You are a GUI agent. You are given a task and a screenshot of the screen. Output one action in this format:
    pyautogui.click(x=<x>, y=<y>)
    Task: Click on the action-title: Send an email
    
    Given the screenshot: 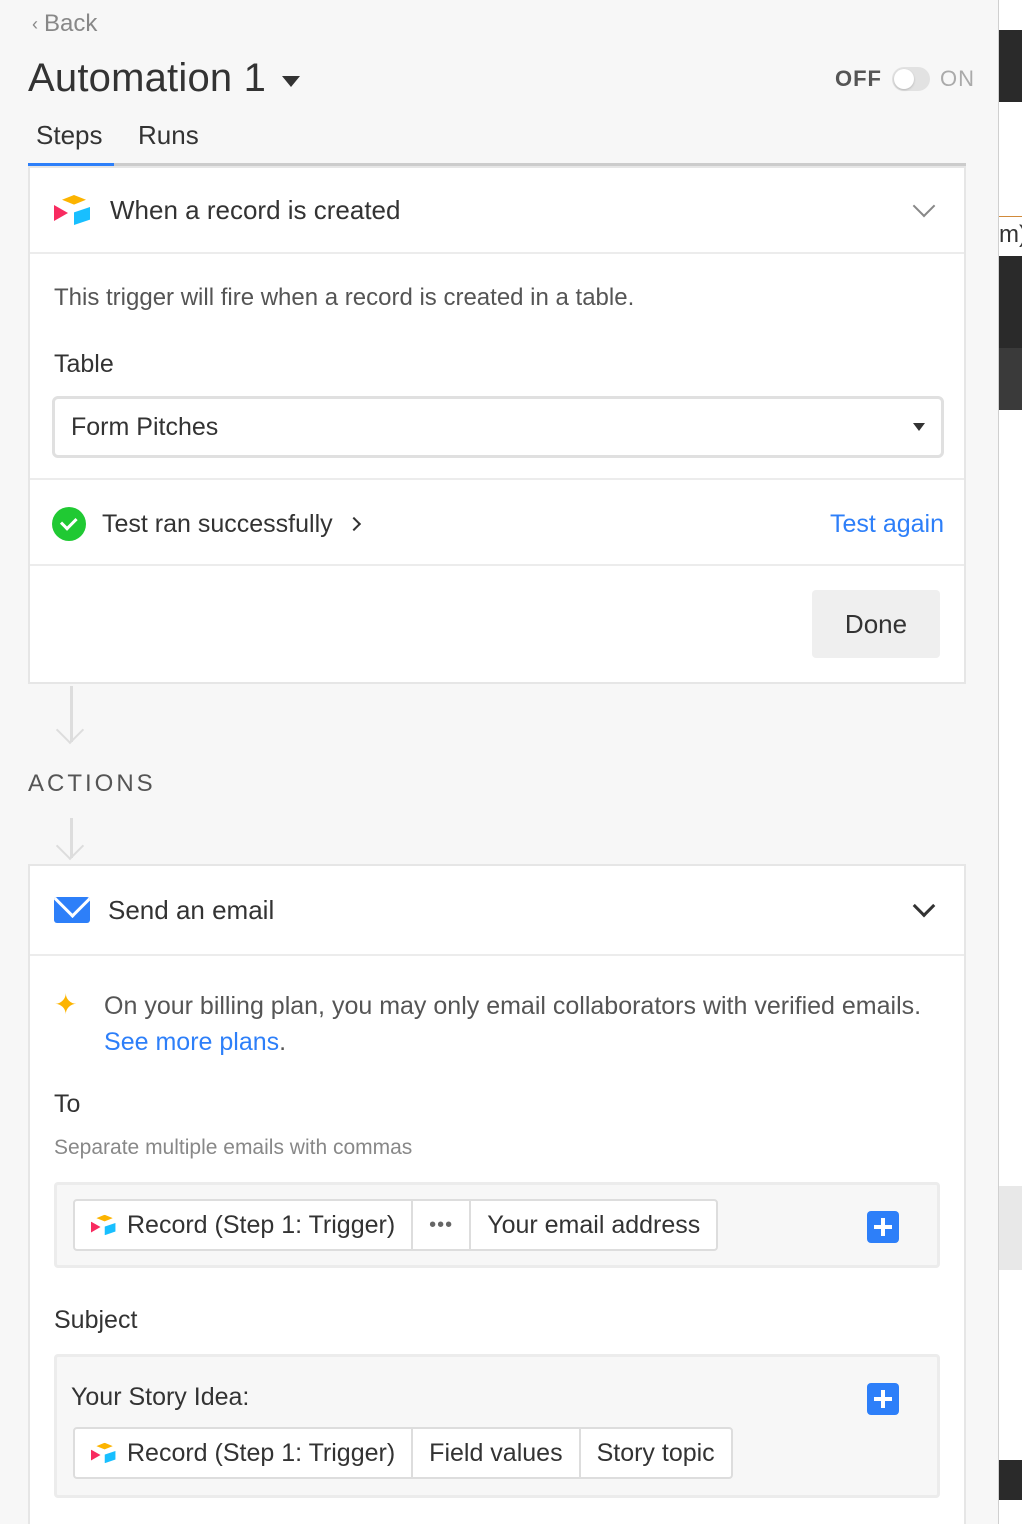 What is the action you would take?
    pyautogui.click(x=191, y=909)
    